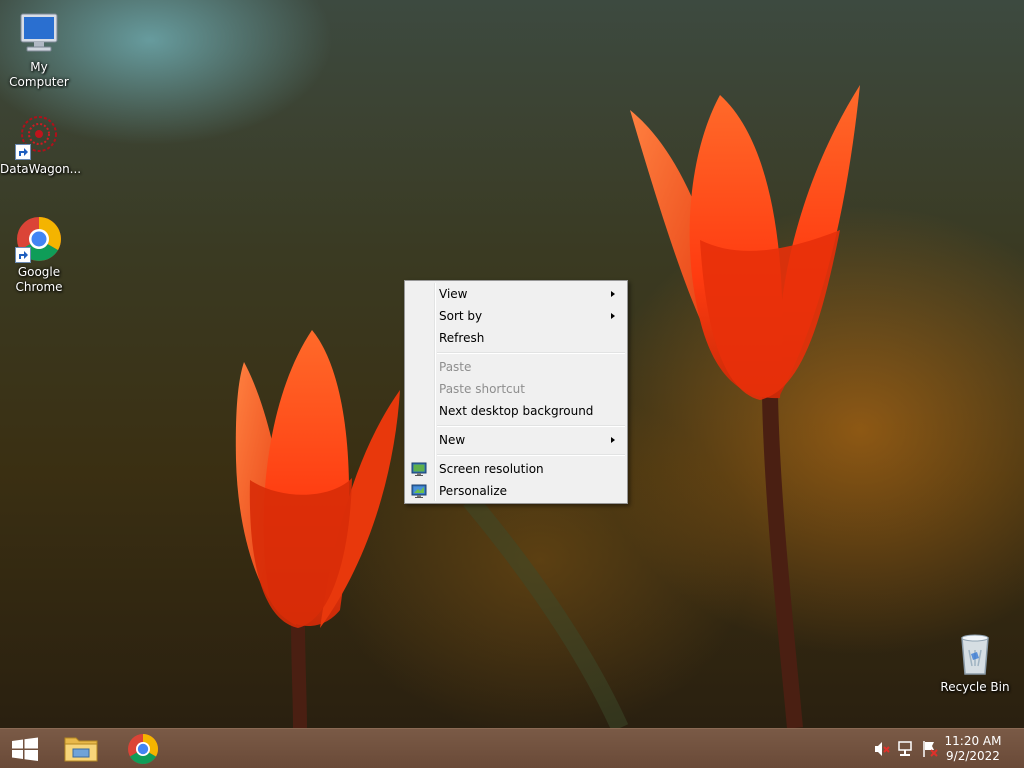 The width and height of the screenshot is (1024, 772). Describe the element at coordinates (473, 491) in the screenshot. I see `menu-item-label: Personalize` at that location.